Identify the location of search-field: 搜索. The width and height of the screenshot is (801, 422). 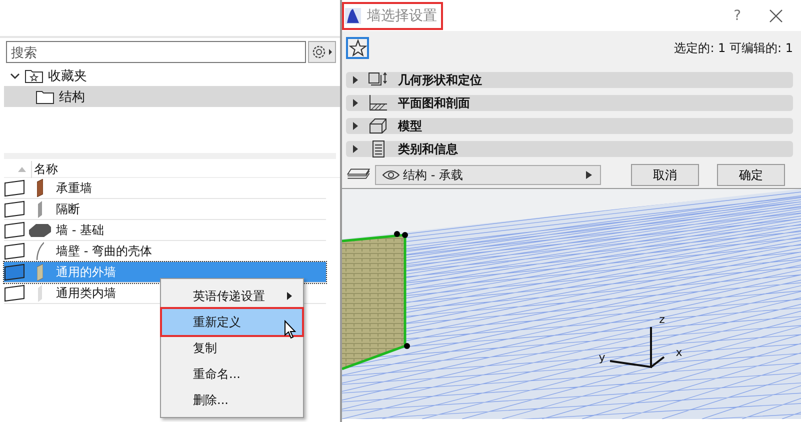
(156, 52).